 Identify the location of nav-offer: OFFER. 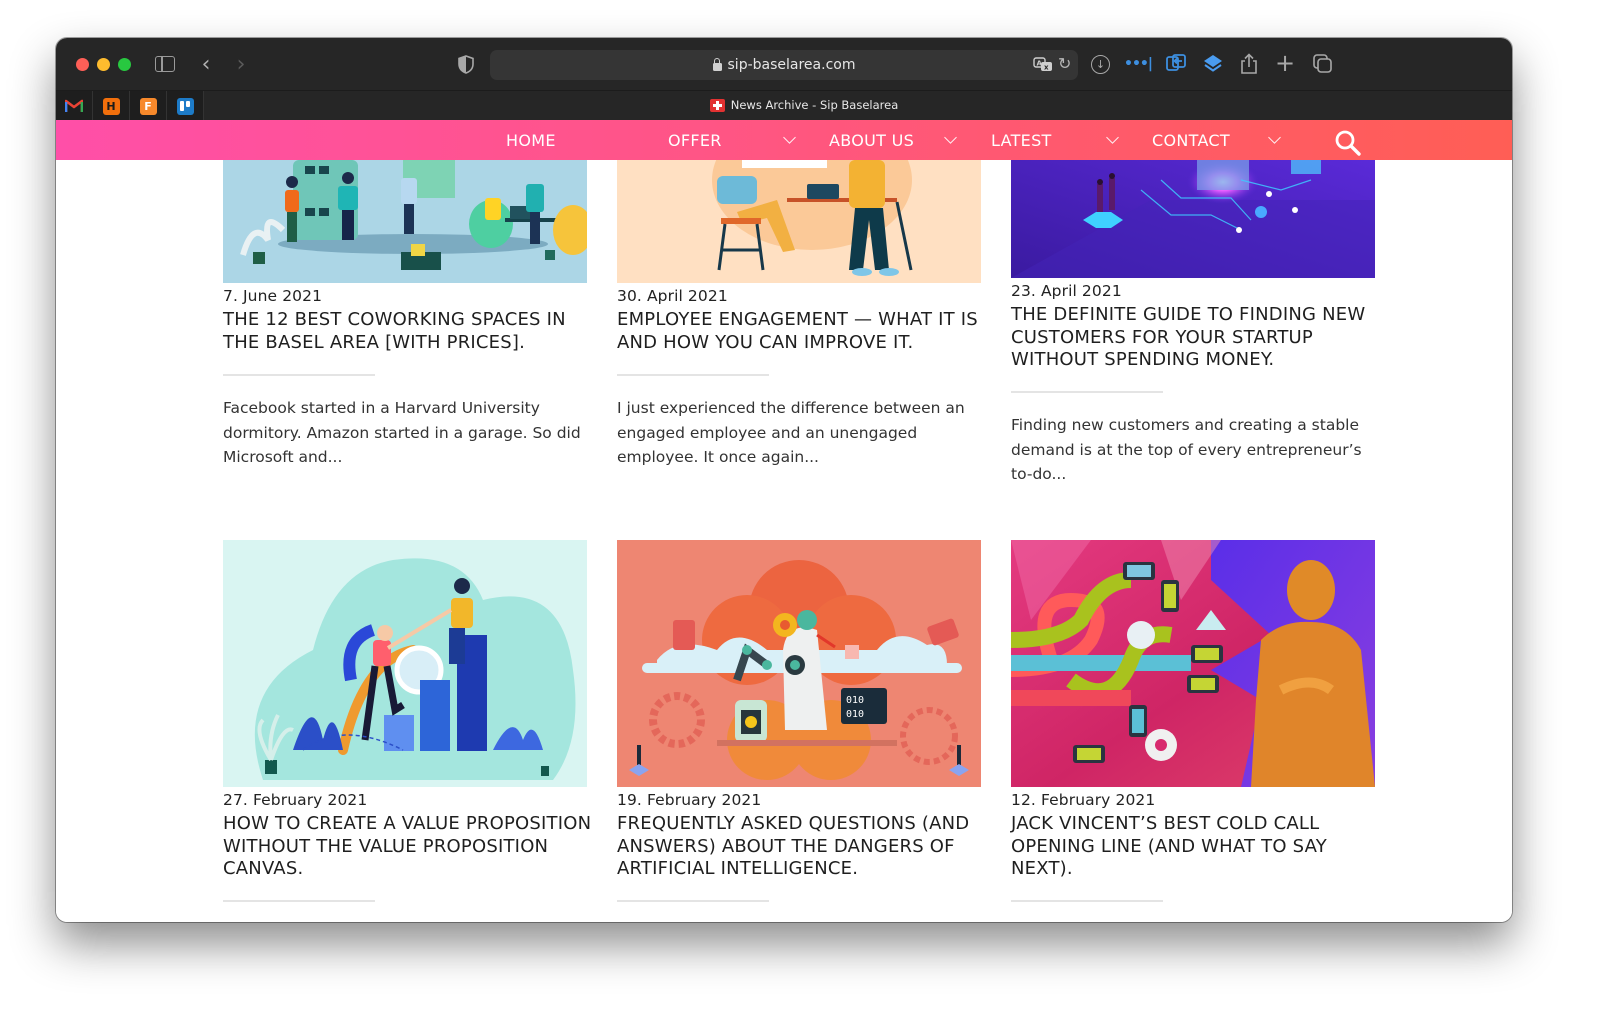
(695, 140).